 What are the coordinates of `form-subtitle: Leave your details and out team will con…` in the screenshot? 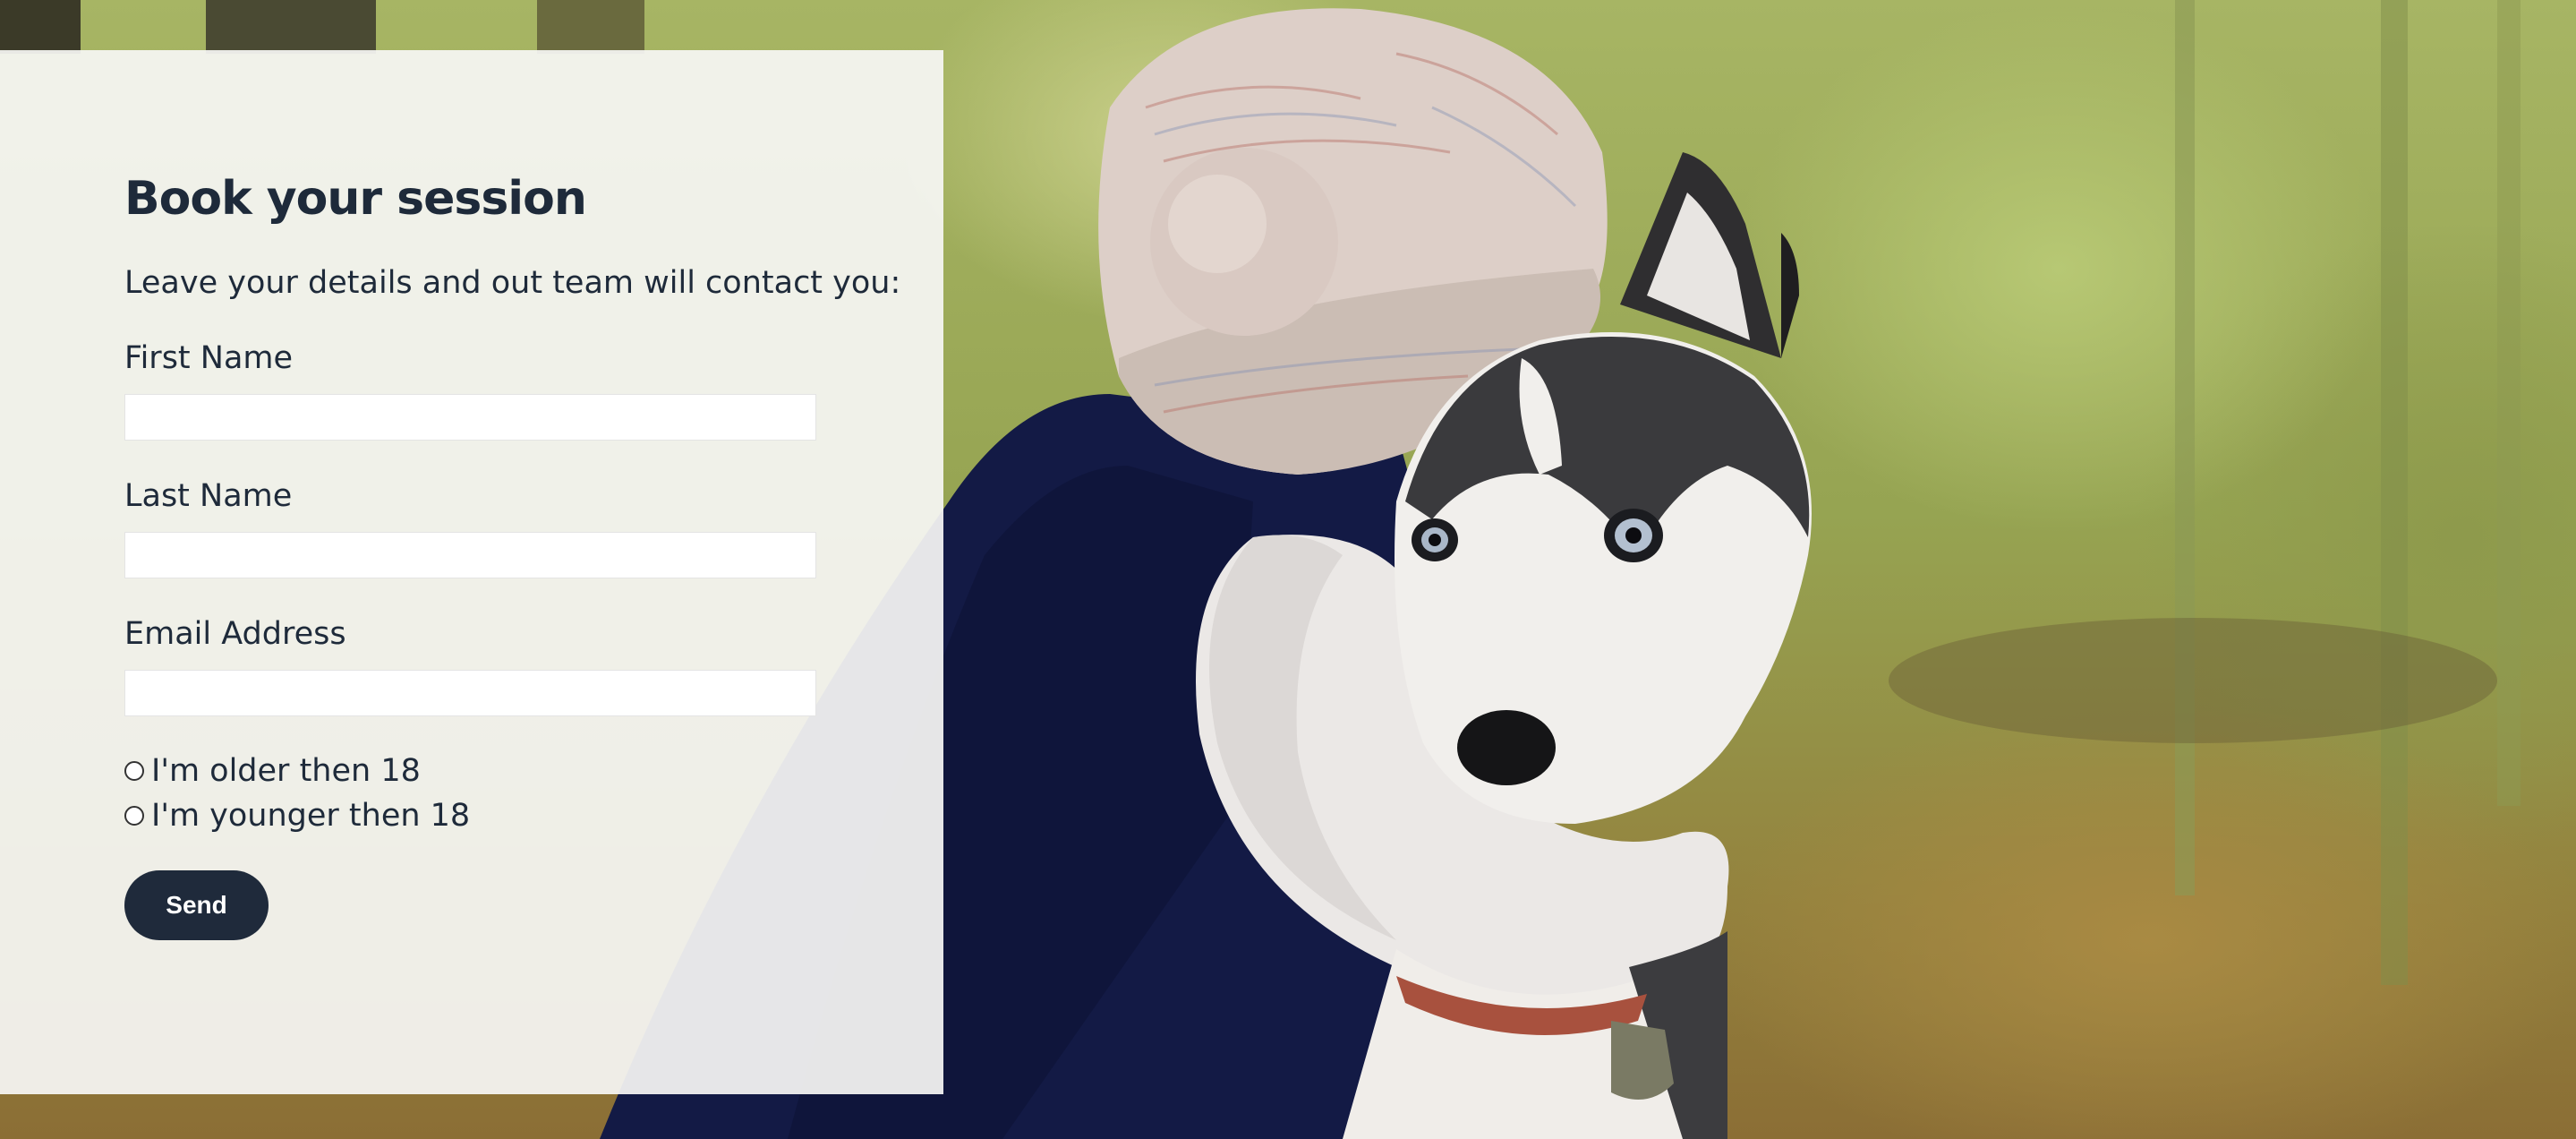 It's located at (512, 283).